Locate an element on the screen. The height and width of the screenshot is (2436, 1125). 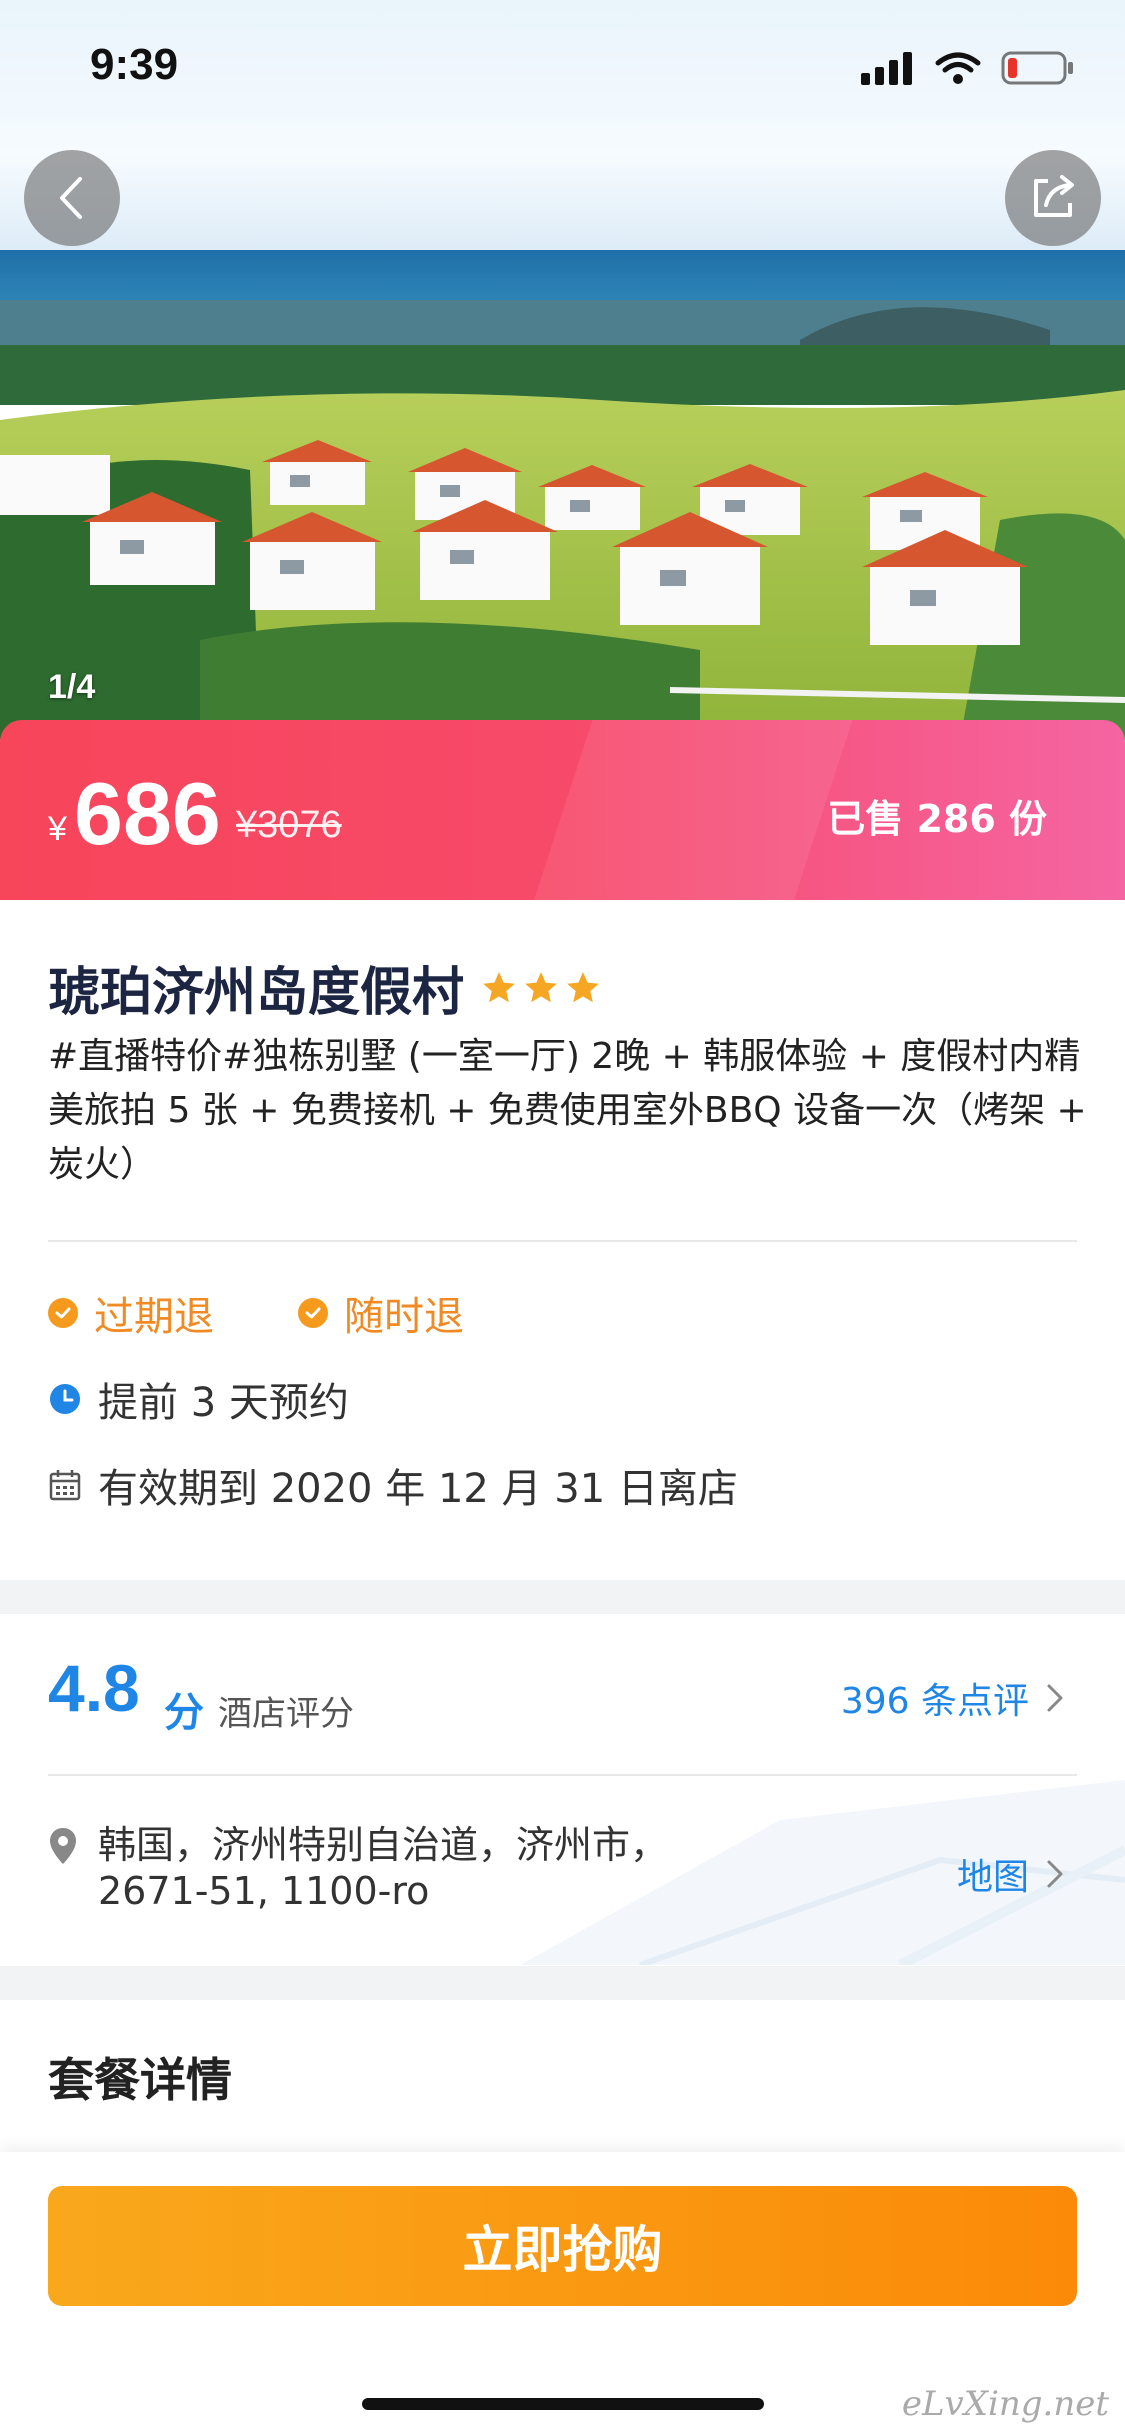
tag-expired-refund: 过期退 is located at coordinates (131, 1313).